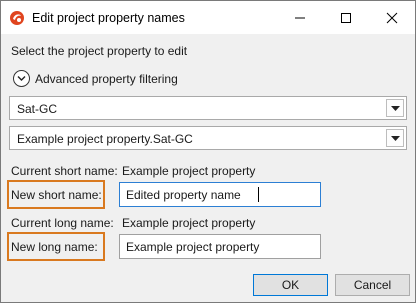  Describe the element at coordinates (208, 138) in the screenshot. I see `property-combo: Example project property.Sat-GC` at that location.